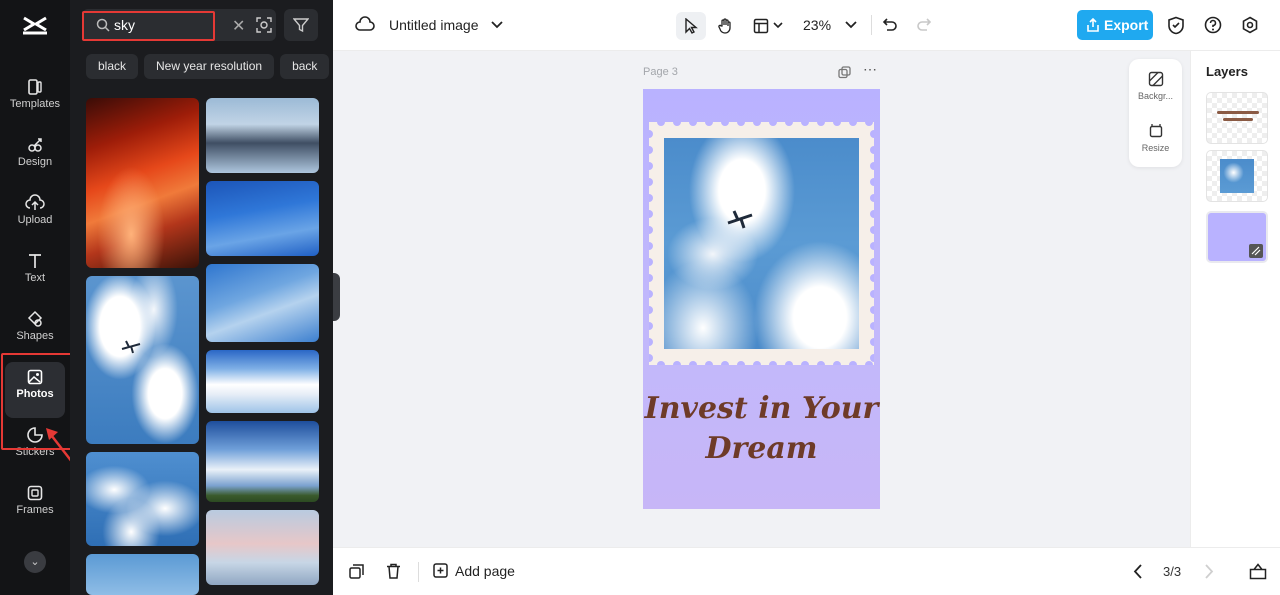  What do you see at coordinates (35, 493) in the screenshot?
I see `frames-icon` at bounding box center [35, 493].